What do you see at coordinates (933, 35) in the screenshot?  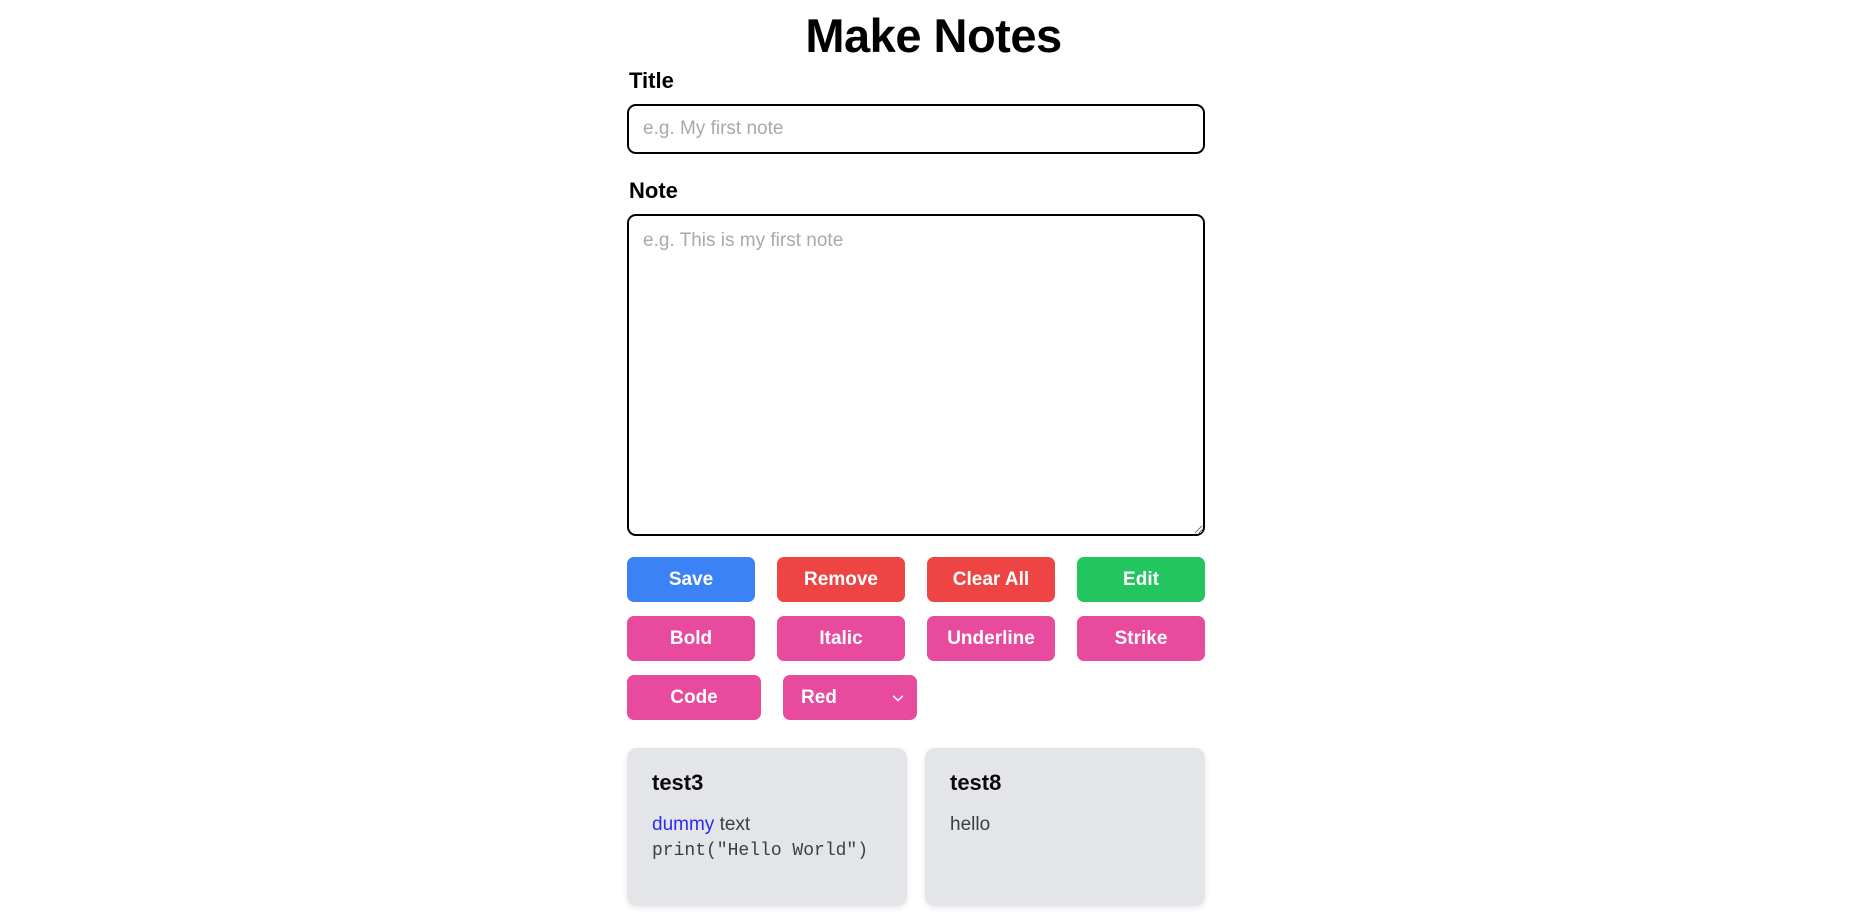 I see `page-title: Make Notes` at bounding box center [933, 35].